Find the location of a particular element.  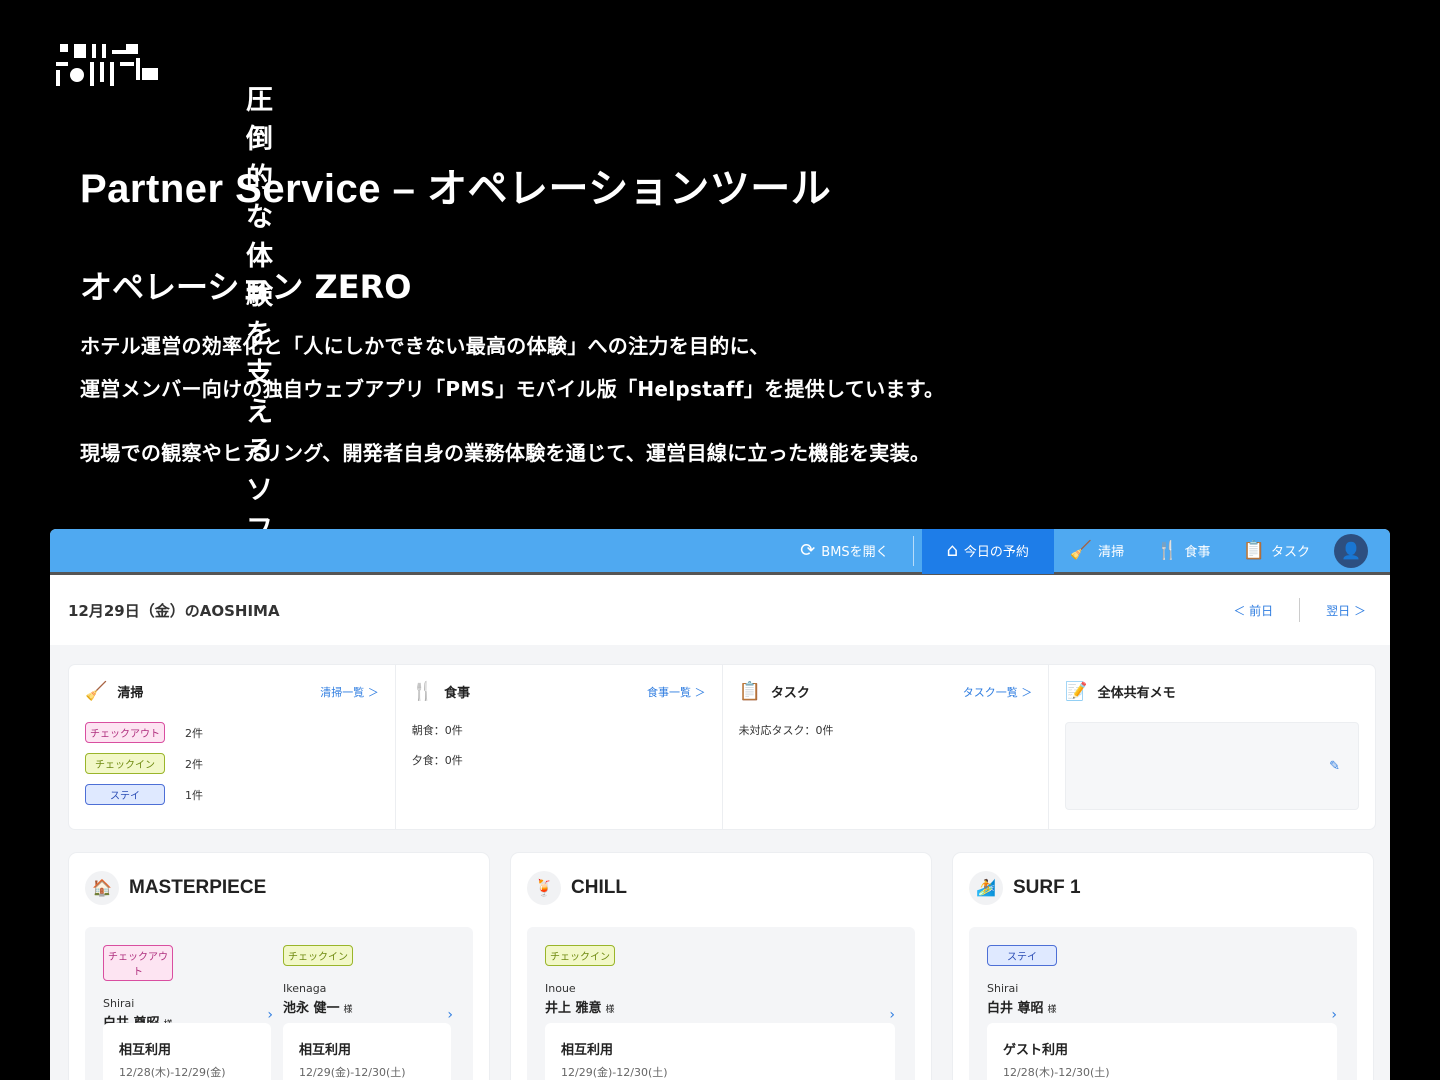

nav-tab-cleaning: 🧹 清掃 is located at coordinates (1097, 551).